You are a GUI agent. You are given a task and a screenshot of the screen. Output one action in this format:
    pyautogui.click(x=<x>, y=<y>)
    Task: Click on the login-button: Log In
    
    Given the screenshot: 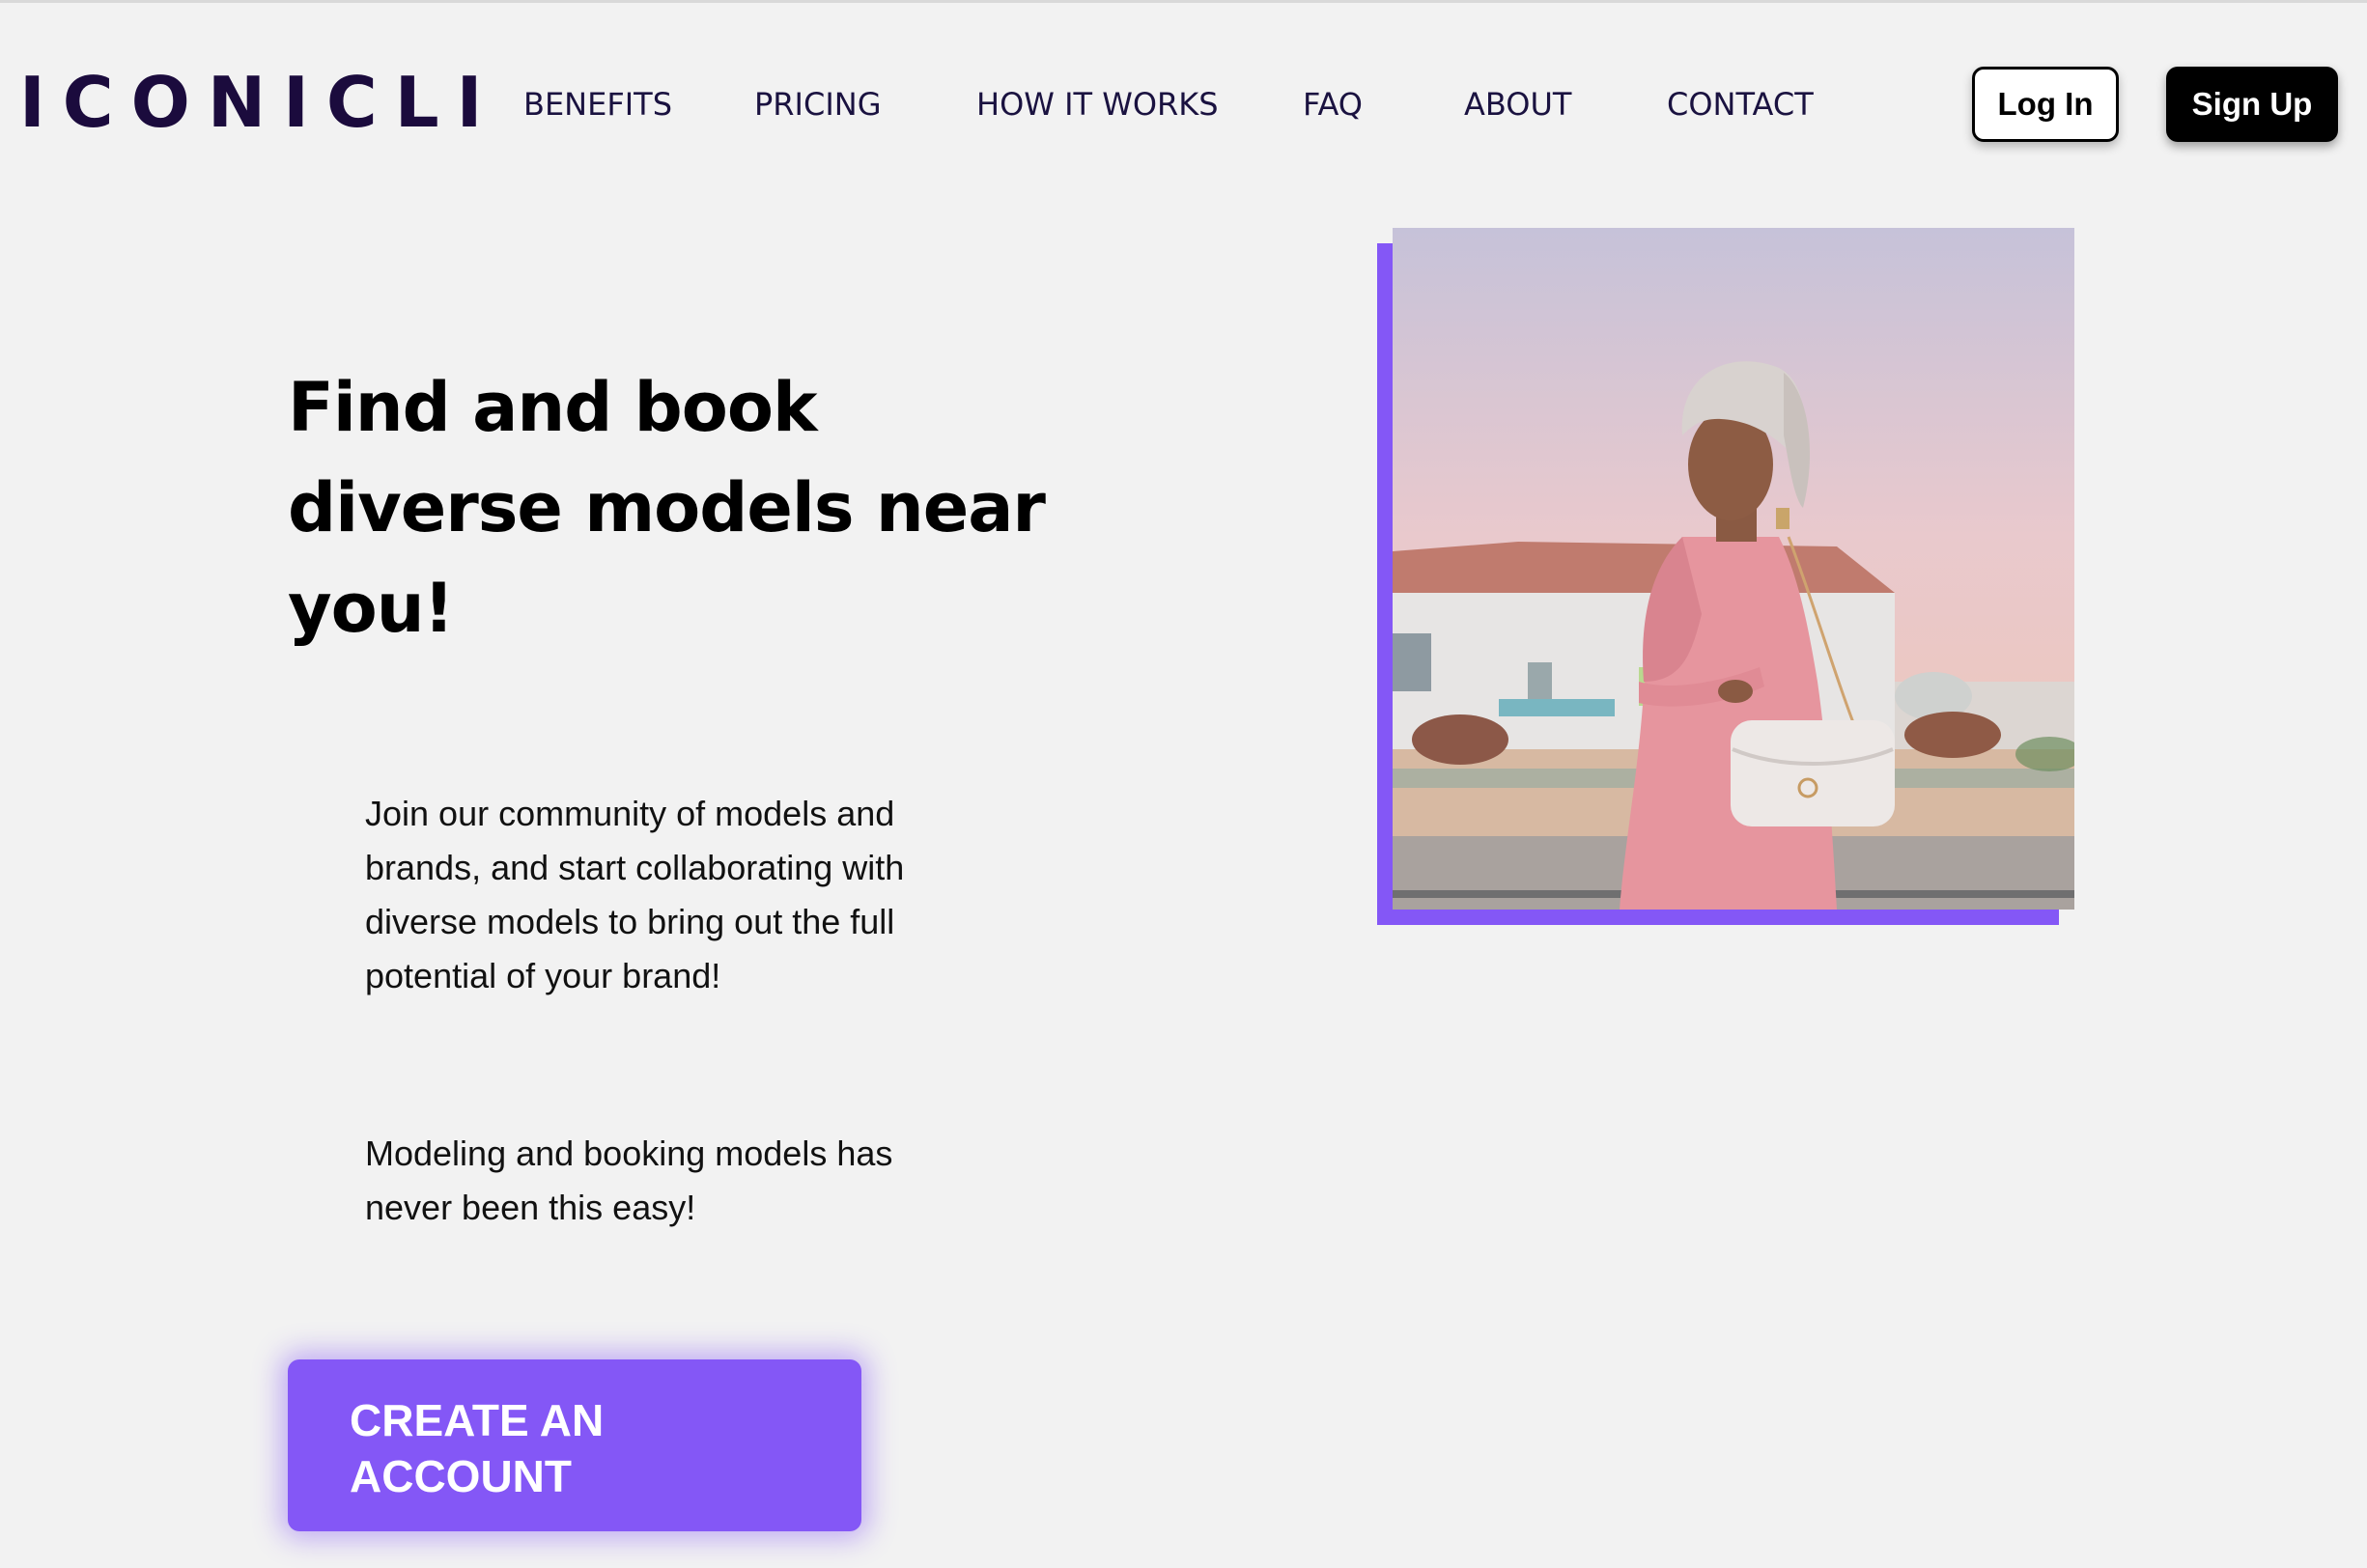 What is the action you would take?
    pyautogui.click(x=2046, y=105)
    